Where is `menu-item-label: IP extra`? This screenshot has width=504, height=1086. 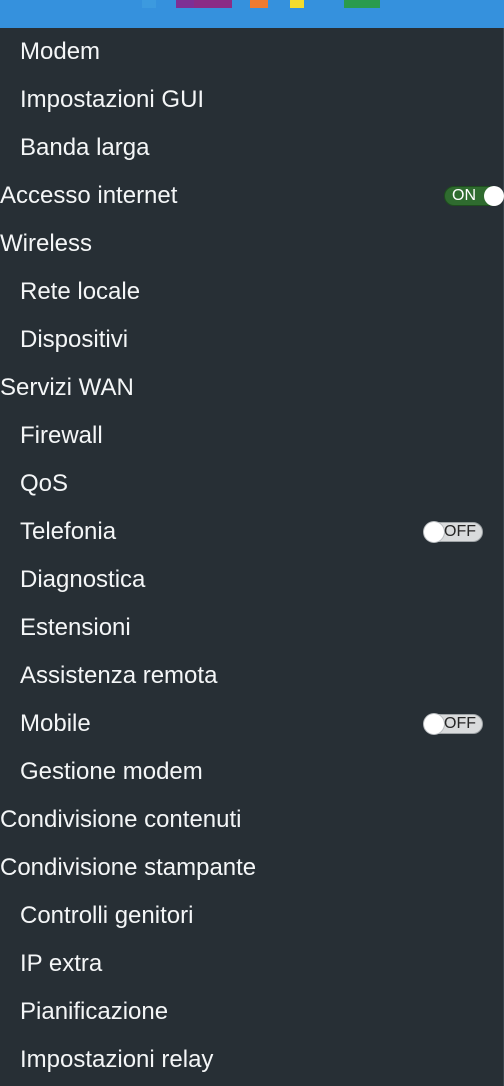
menu-item-label: IP extra is located at coordinates (61, 963).